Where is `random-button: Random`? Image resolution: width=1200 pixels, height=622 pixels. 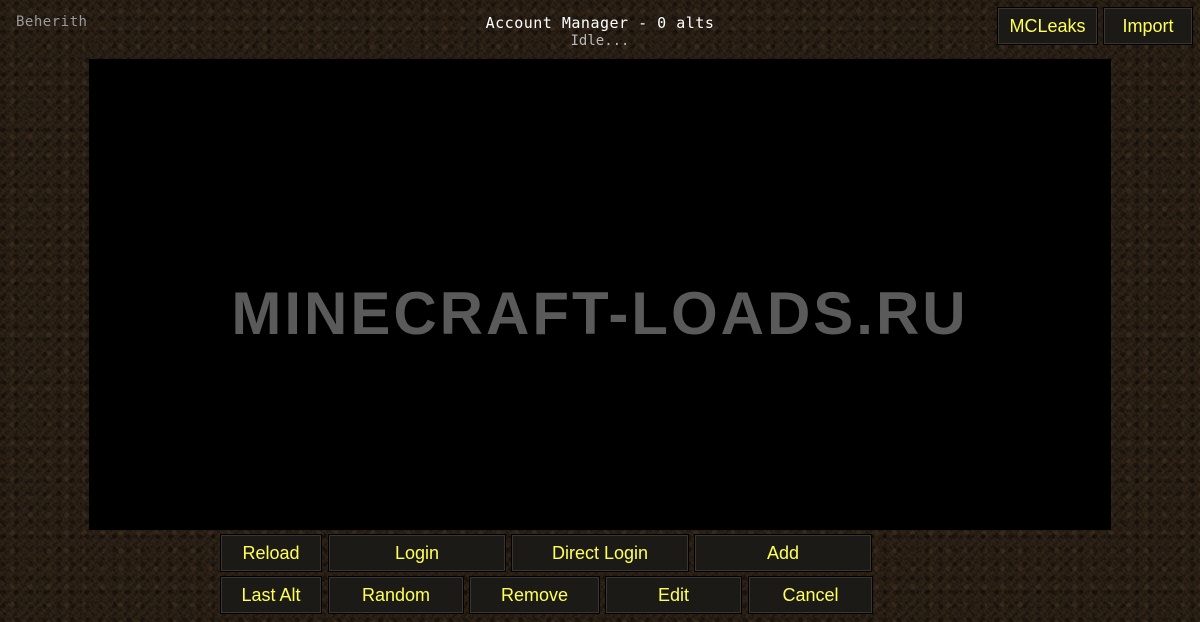
random-button: Random is located at coordinates (396, 595).